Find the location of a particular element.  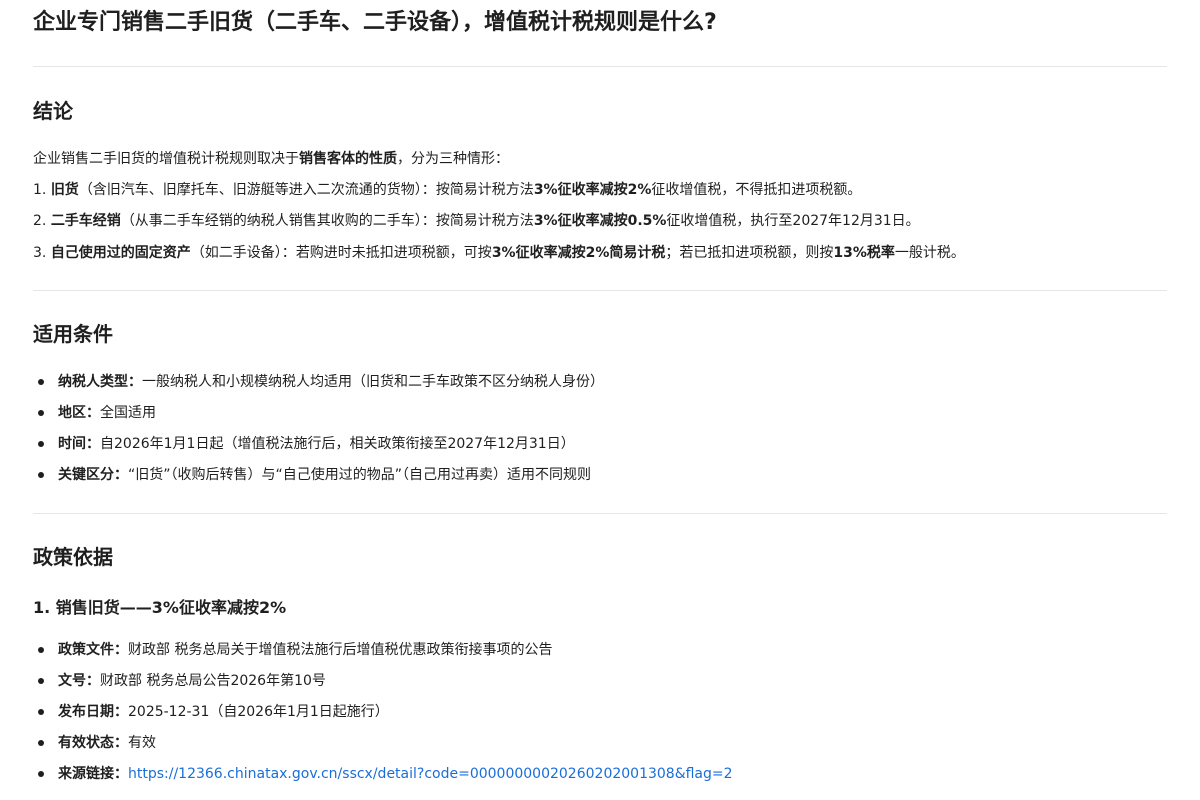

text-span: （含旧汽车、旧摩托车、旧游艇等进入二次流通的货物）： is located at coordinates (257, 190).